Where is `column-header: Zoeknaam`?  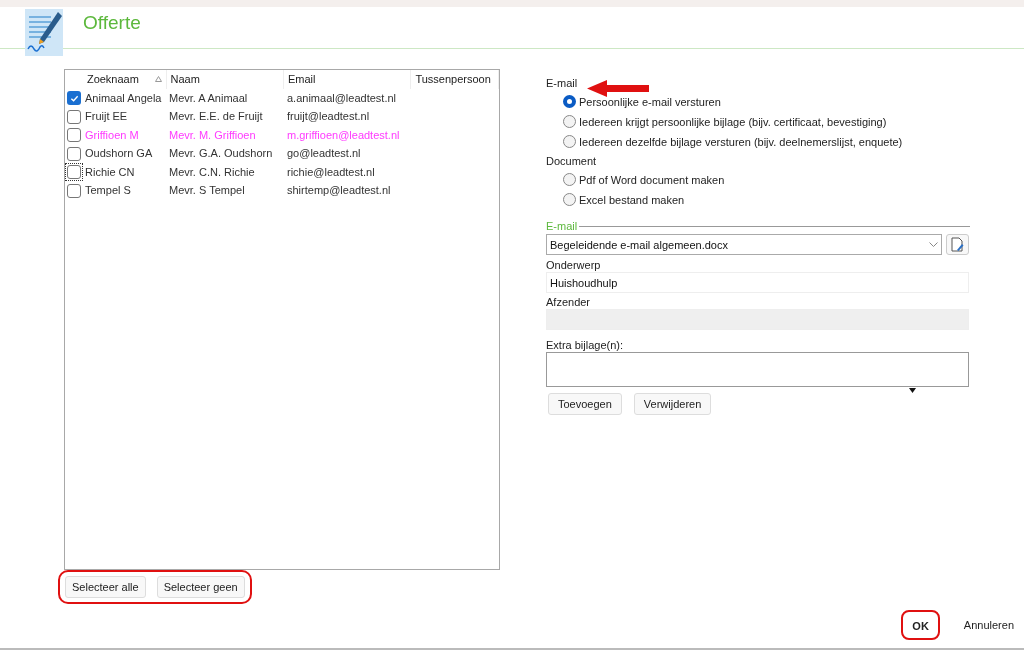 column-header: Zoeknaam is located at coordinates (124, 79).